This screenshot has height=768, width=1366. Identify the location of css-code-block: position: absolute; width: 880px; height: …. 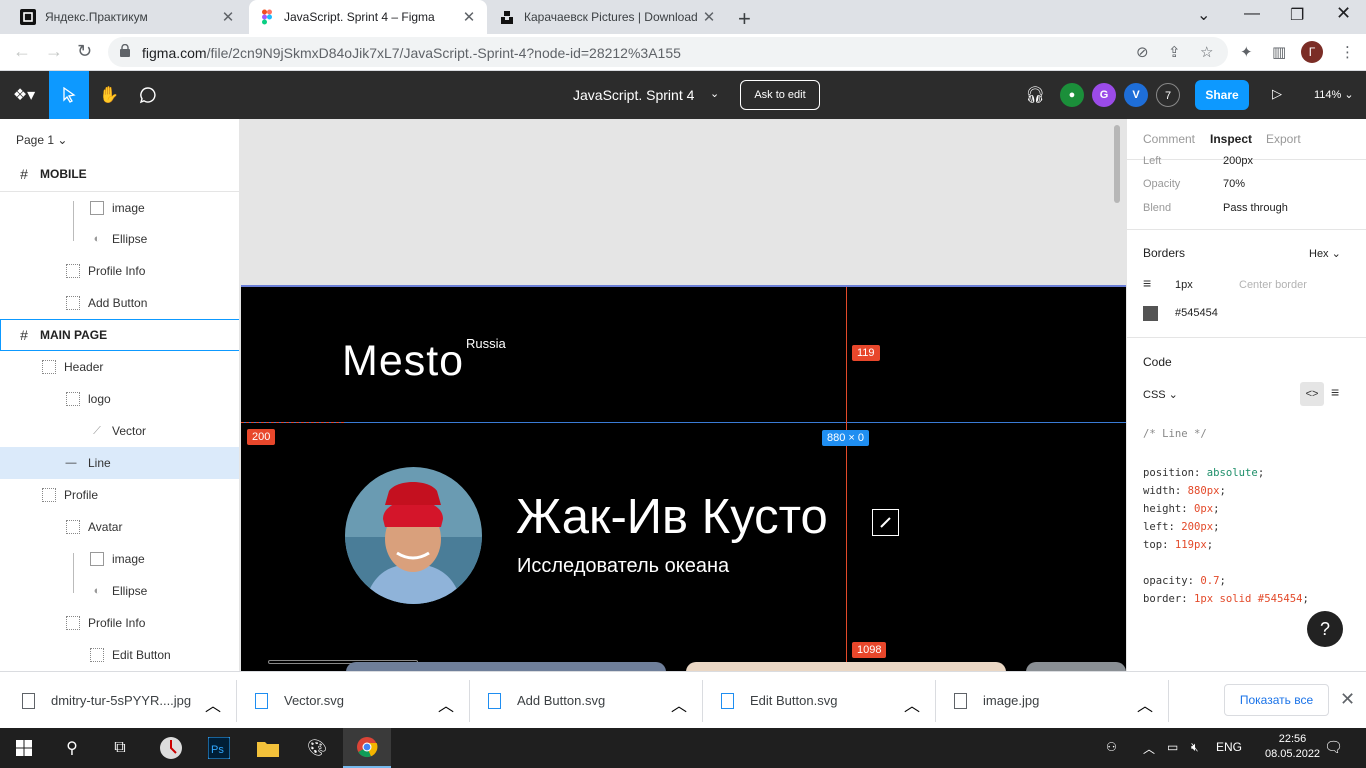
(1203, 509).